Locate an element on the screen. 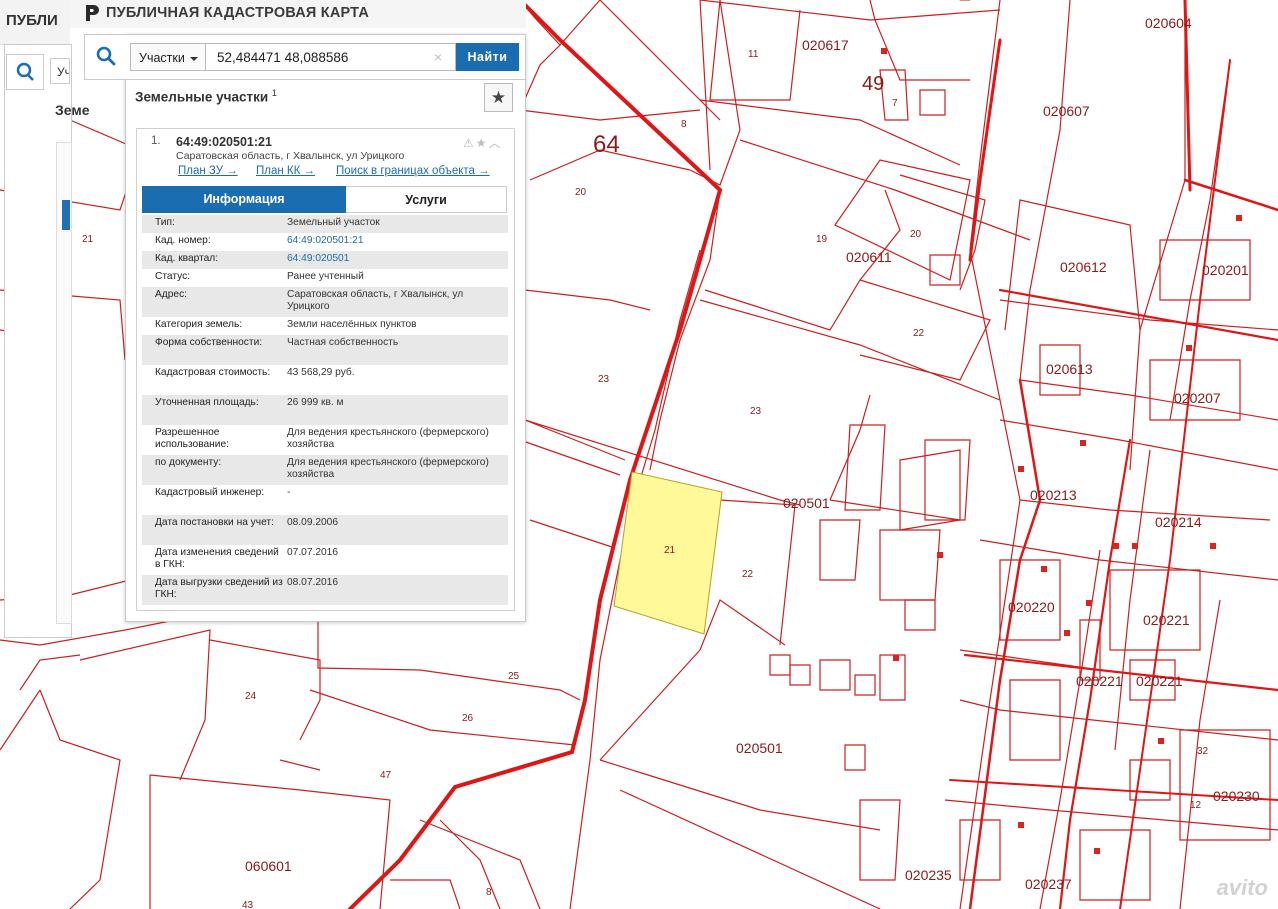  tab-services: Услуги is located at coordinates (426, 199).